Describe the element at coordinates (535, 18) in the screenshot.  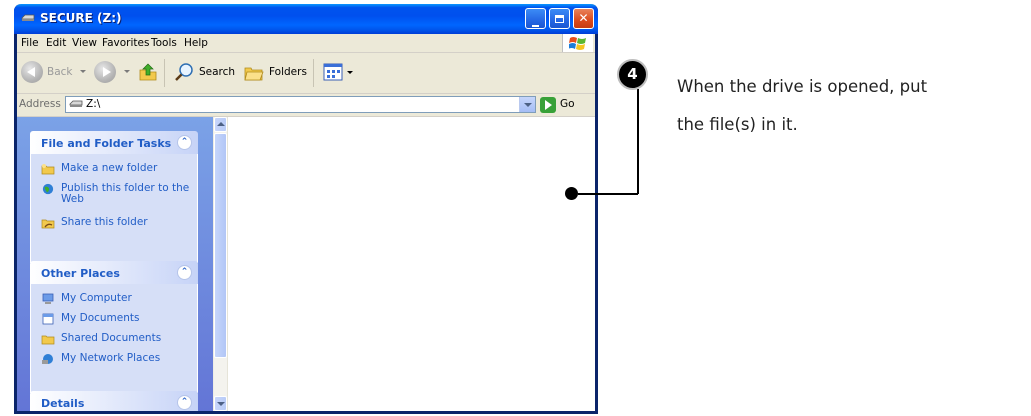
I see `minimize-button` at that location.